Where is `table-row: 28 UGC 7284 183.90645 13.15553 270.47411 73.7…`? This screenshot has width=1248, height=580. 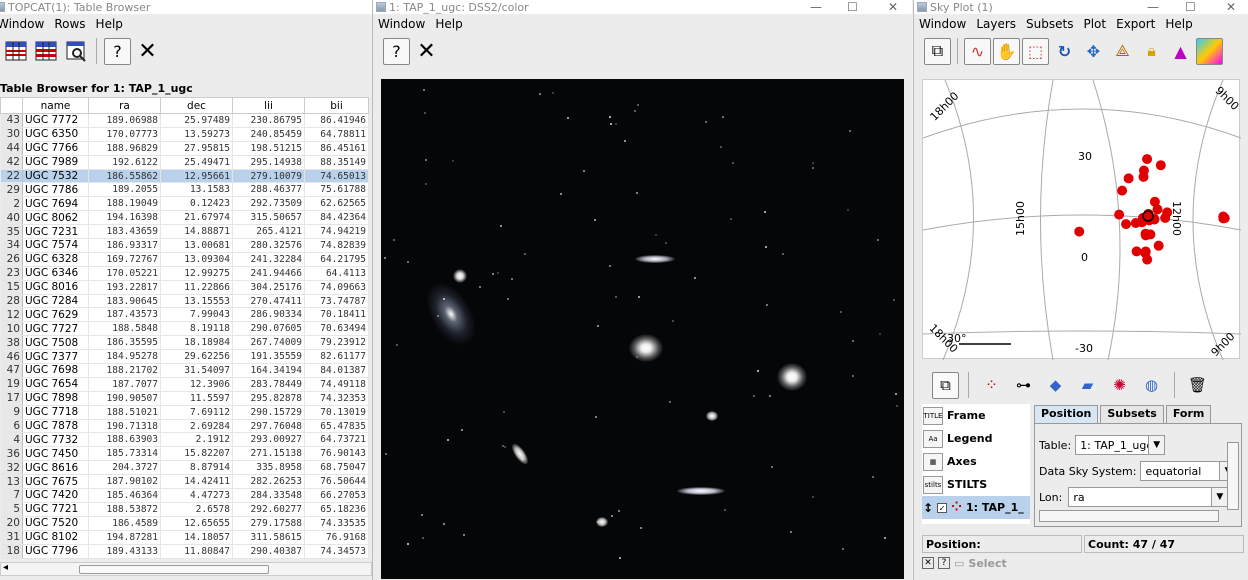
table-row: 28 UGC 7284 183.90645 13.15553 270.47411 73.7… is located at coordinates (184, 301).